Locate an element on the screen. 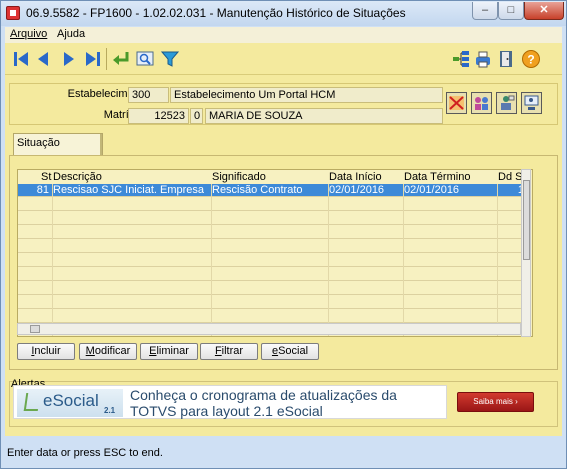  eliminar-label: liminar is located at coordinates (172, 351).